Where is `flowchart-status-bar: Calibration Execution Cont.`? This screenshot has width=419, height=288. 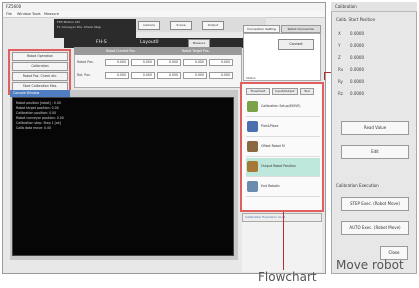
flowchart-status-bar: Calibration Execution Cont. is located at coordinates (282, 217).